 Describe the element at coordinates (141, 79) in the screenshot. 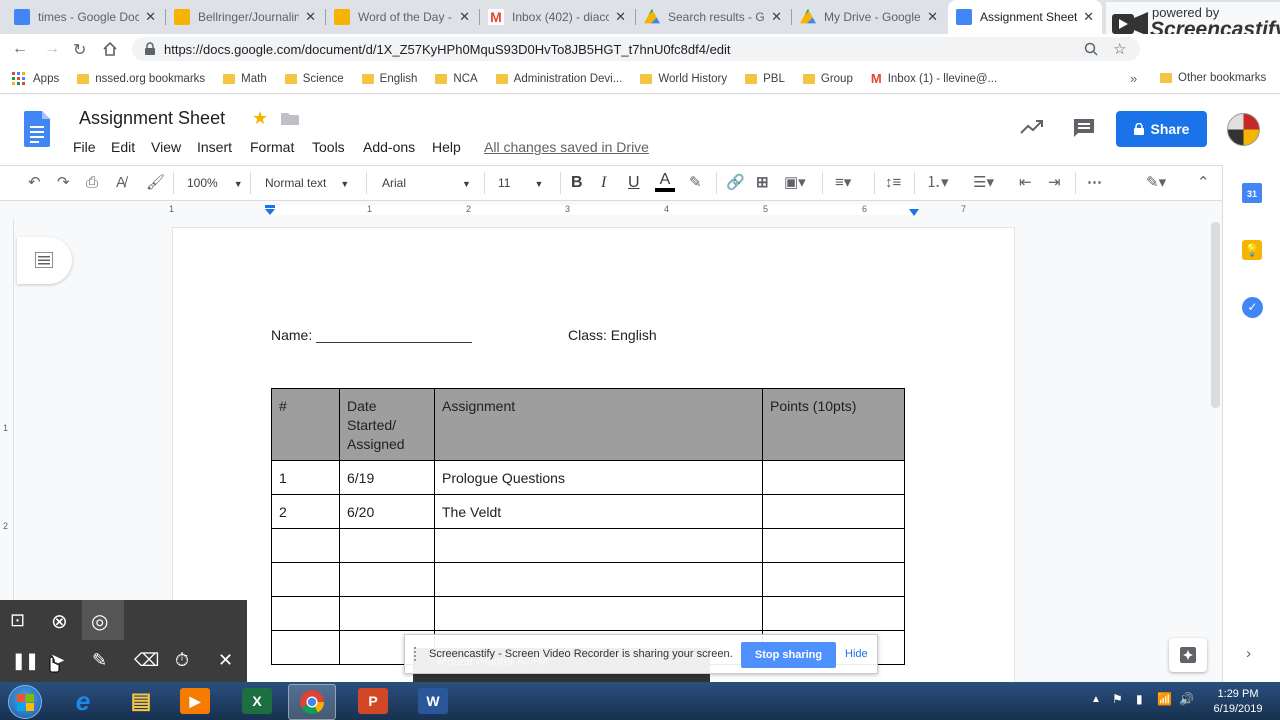

I see `bookmark-nssed: nssed.org bookmarks` at that location.